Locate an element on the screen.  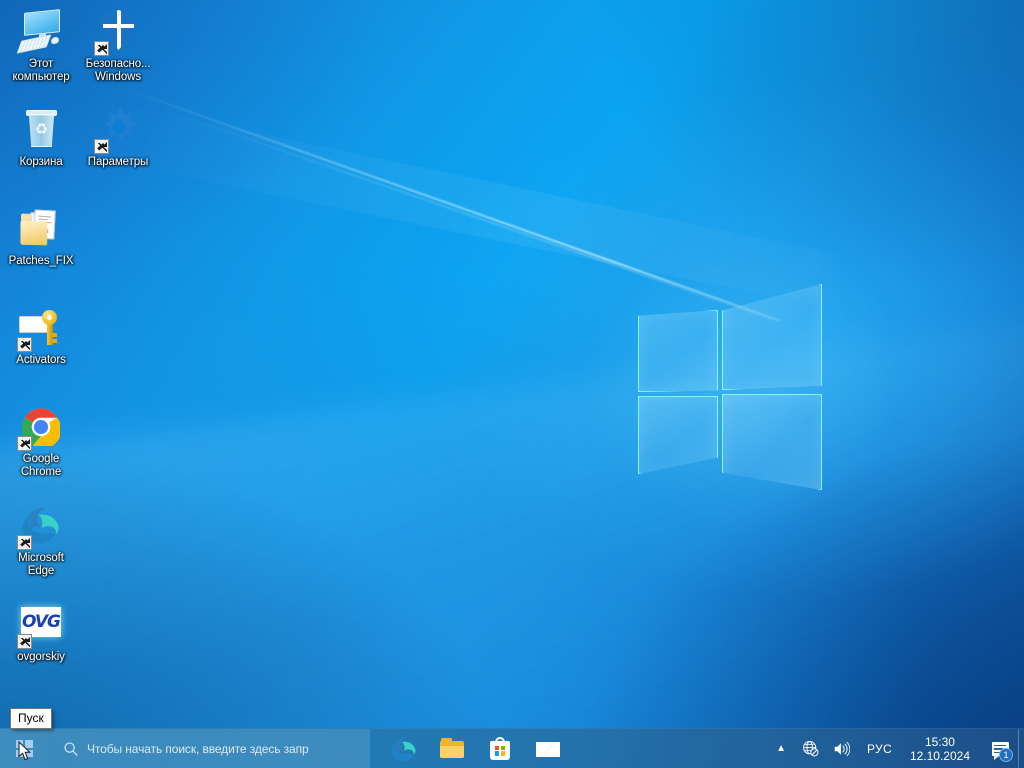
taskbar-app-microsoft-store is located at coordinates (500, 748).